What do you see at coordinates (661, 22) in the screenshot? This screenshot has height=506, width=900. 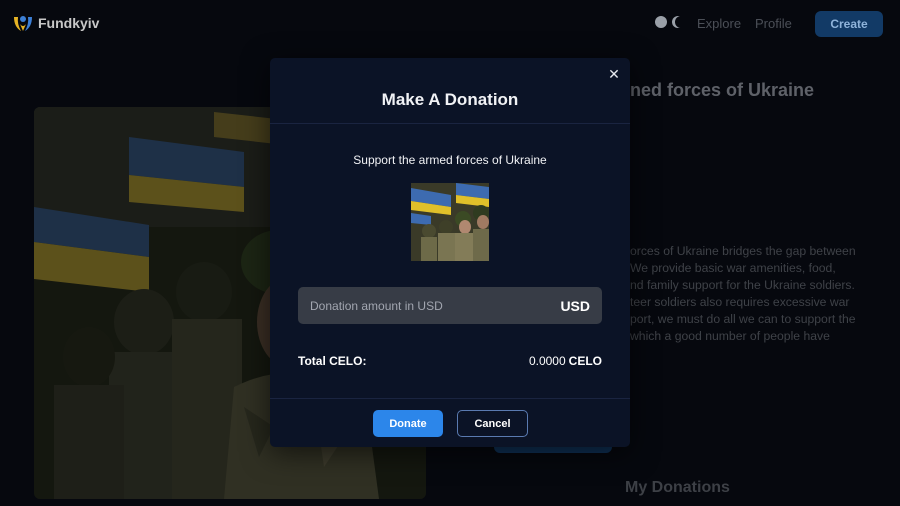 I see `light-mode-icon` at bounding box center [661, 22].